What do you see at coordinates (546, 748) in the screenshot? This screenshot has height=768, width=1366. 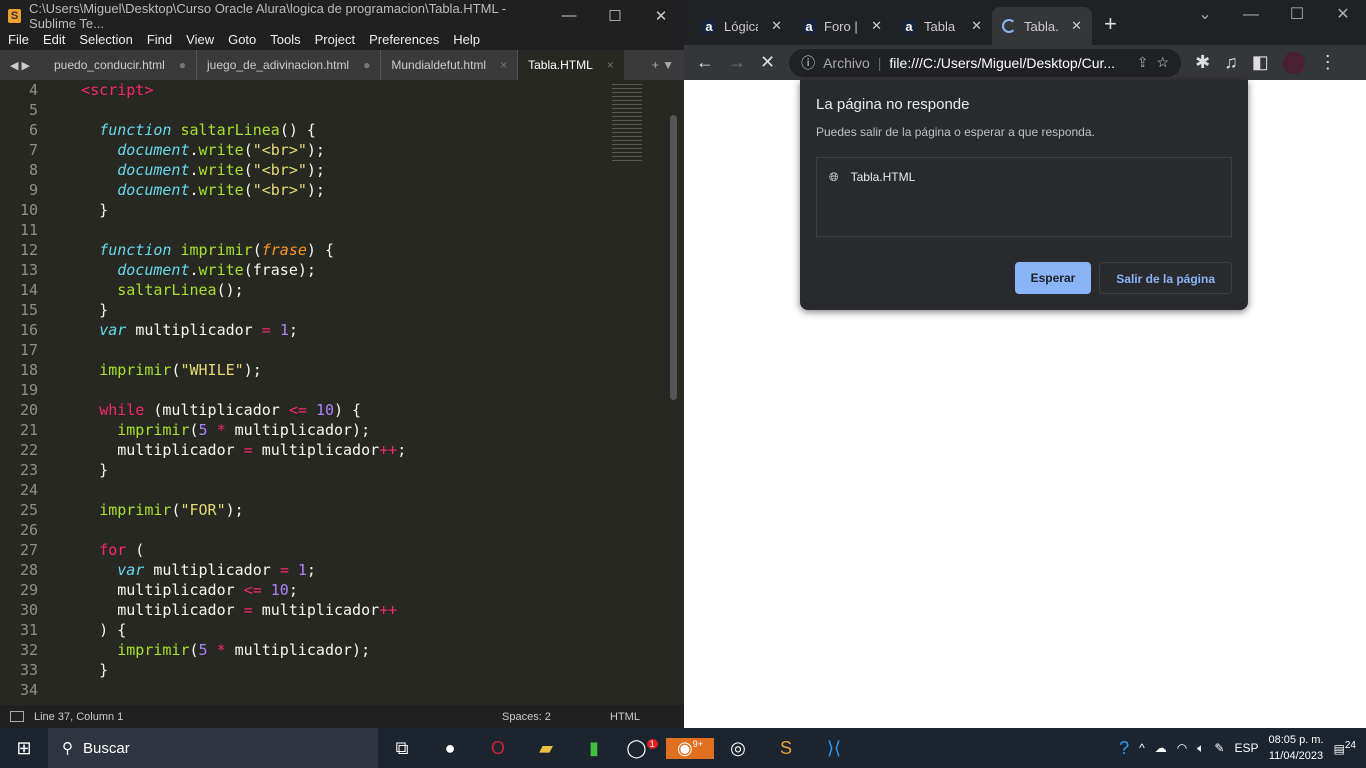 I see `file-explorer-icon: ▰` at bounding box center [546, 748].